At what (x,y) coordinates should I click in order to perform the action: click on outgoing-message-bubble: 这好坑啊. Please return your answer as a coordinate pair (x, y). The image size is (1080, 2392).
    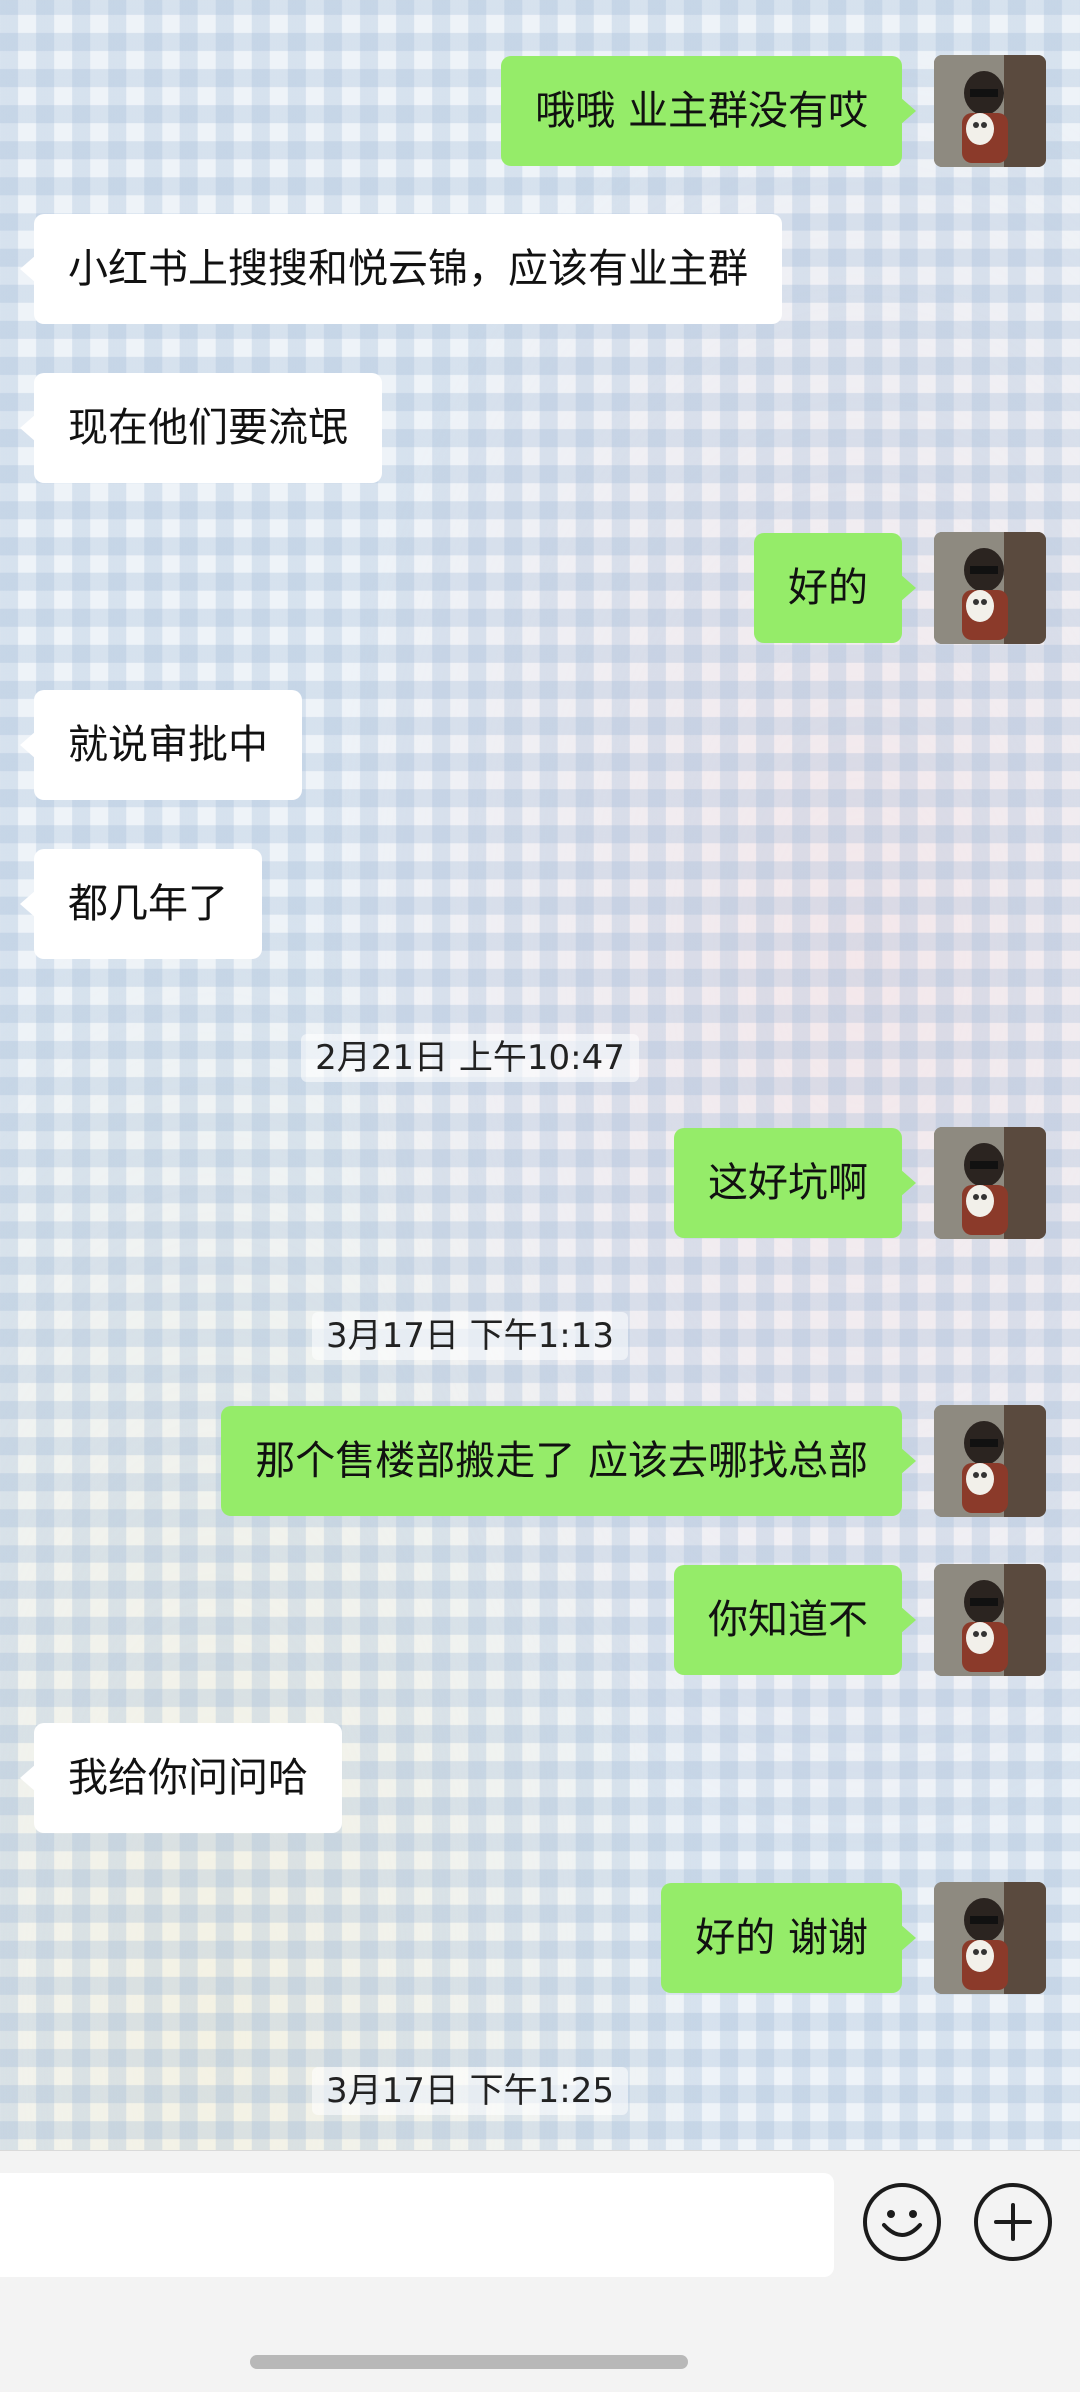
    Looking at the image, I should click on (795, 1183).